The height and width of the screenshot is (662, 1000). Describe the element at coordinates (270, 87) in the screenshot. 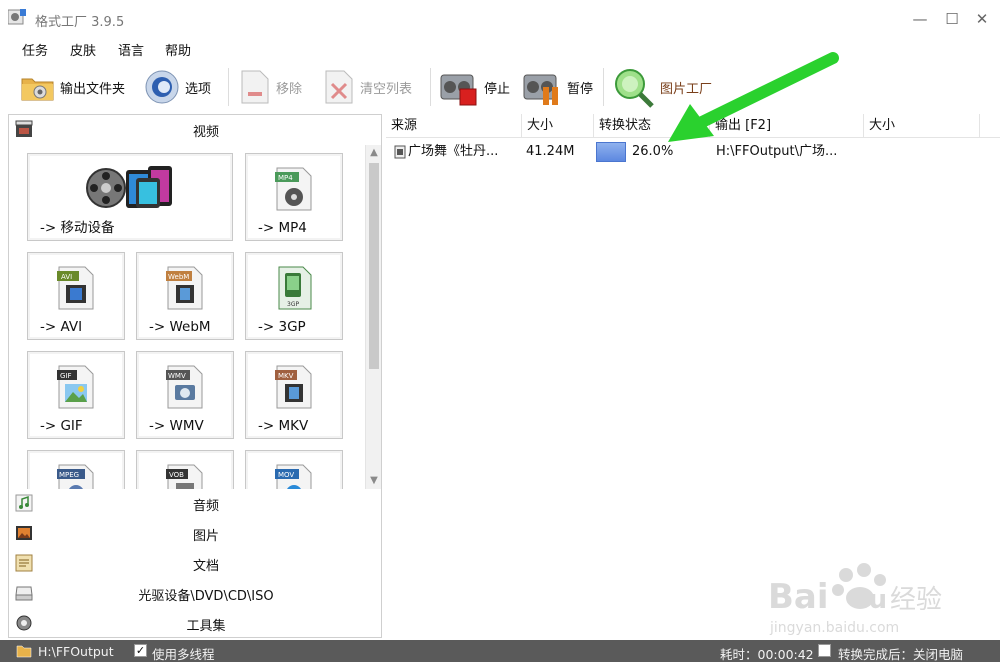

I see `remove-button: 移除` at that location.